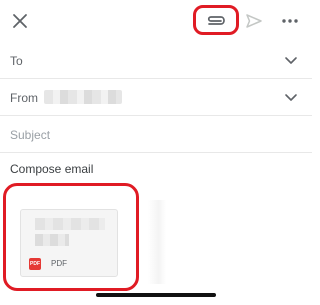 The width and height of the screenshot is (320, 305). I want to click on attachment-card-partial, so click(157, 242).